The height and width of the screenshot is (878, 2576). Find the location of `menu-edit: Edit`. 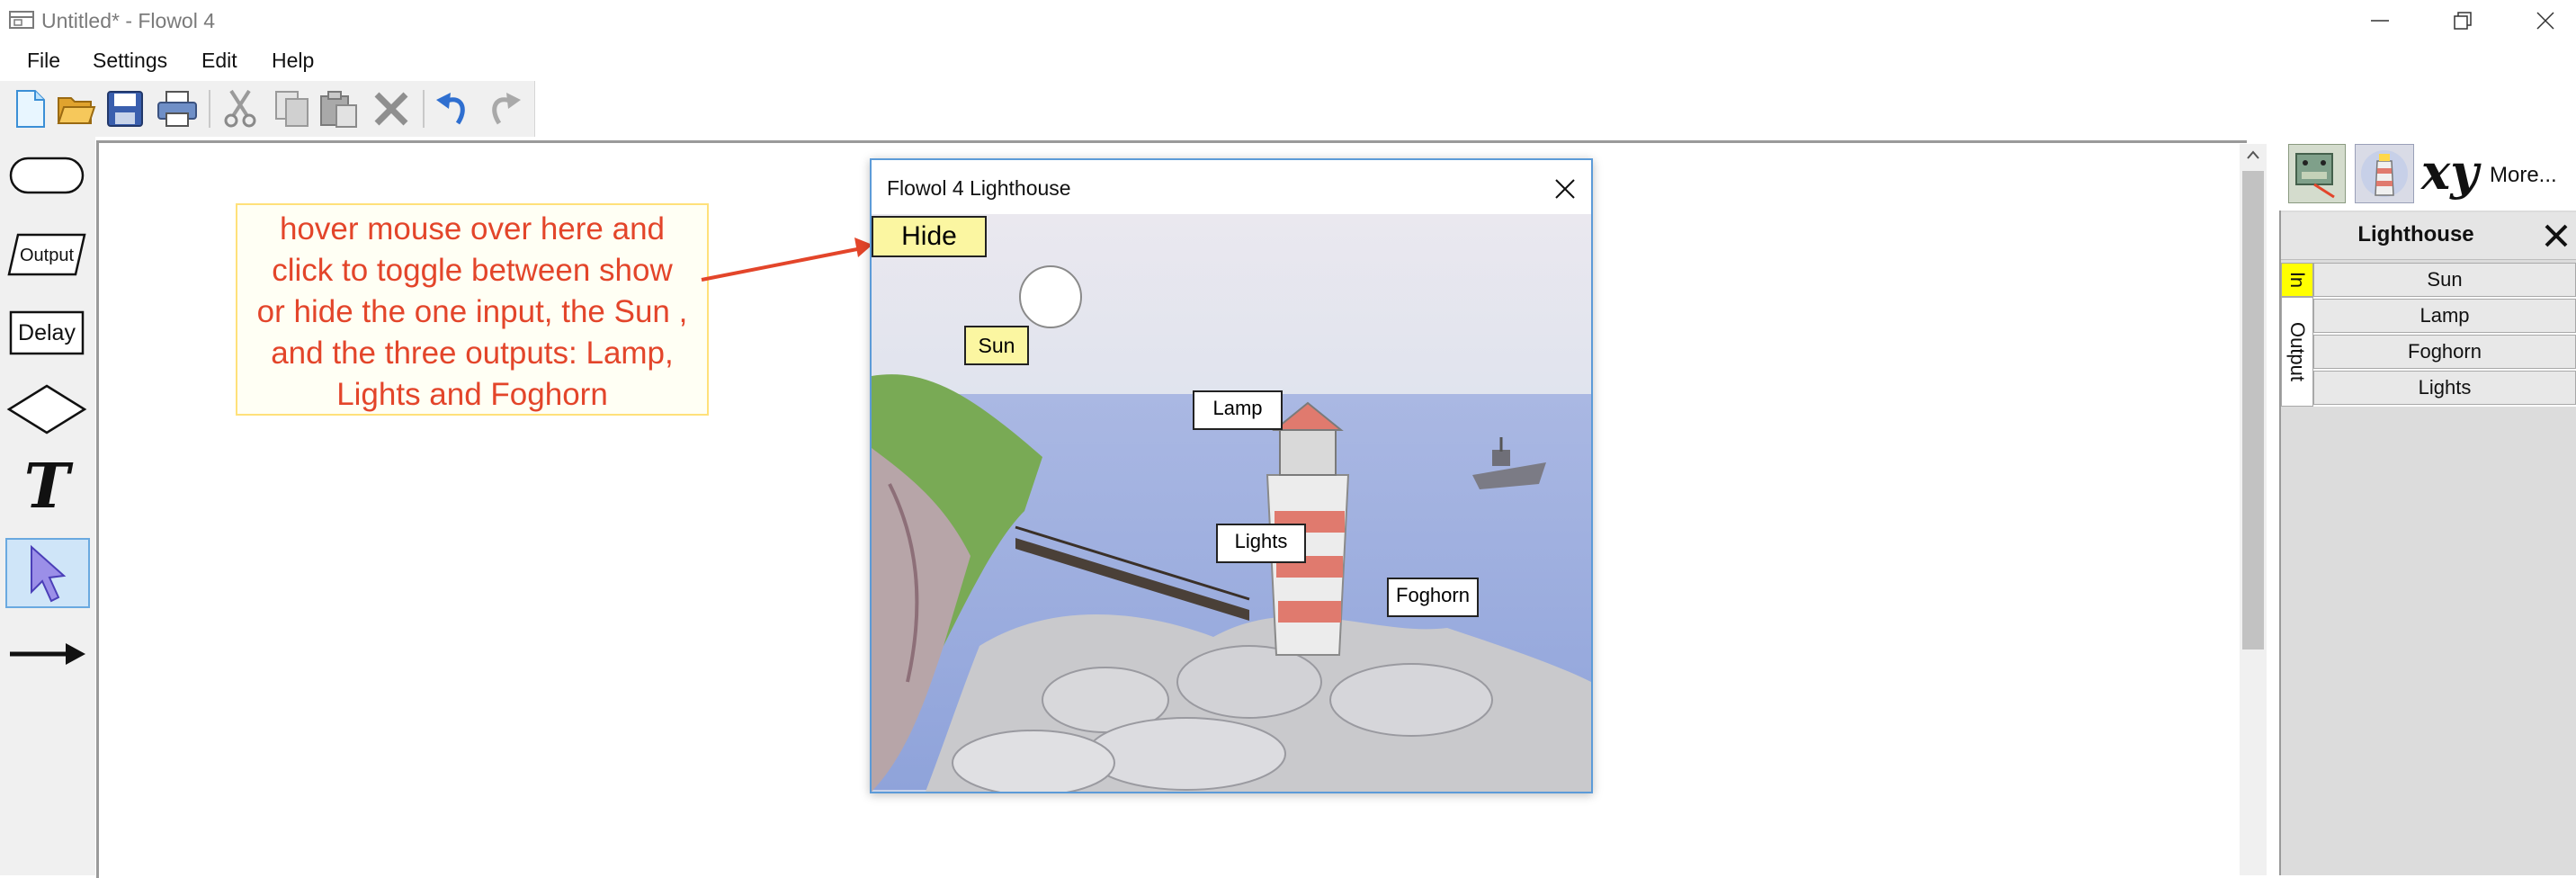

menu-edit: Edit is located at coordinates (219, 60).